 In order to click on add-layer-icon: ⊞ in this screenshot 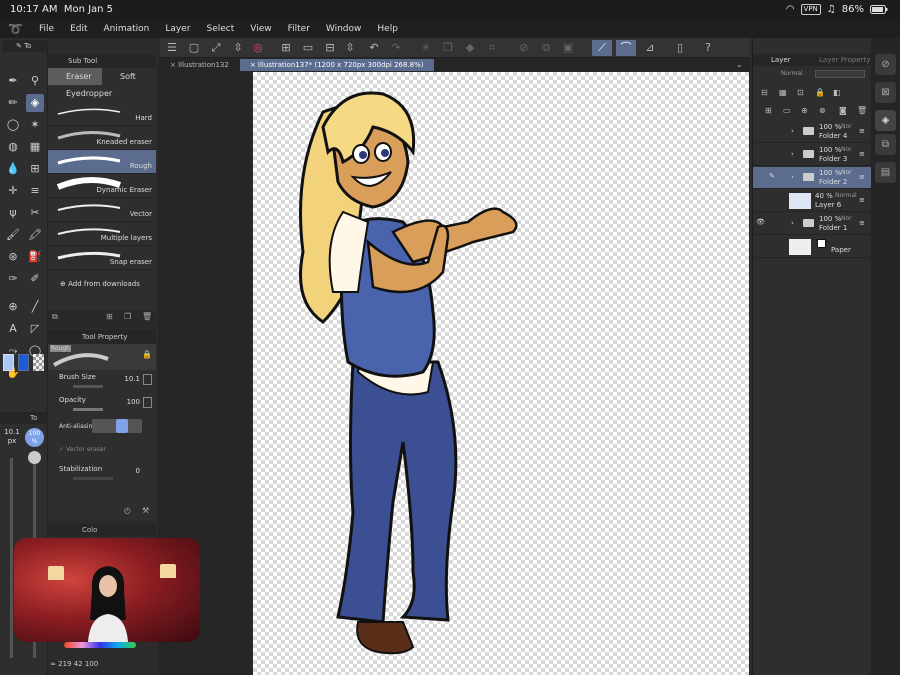, I will do `click(768, 110)`.